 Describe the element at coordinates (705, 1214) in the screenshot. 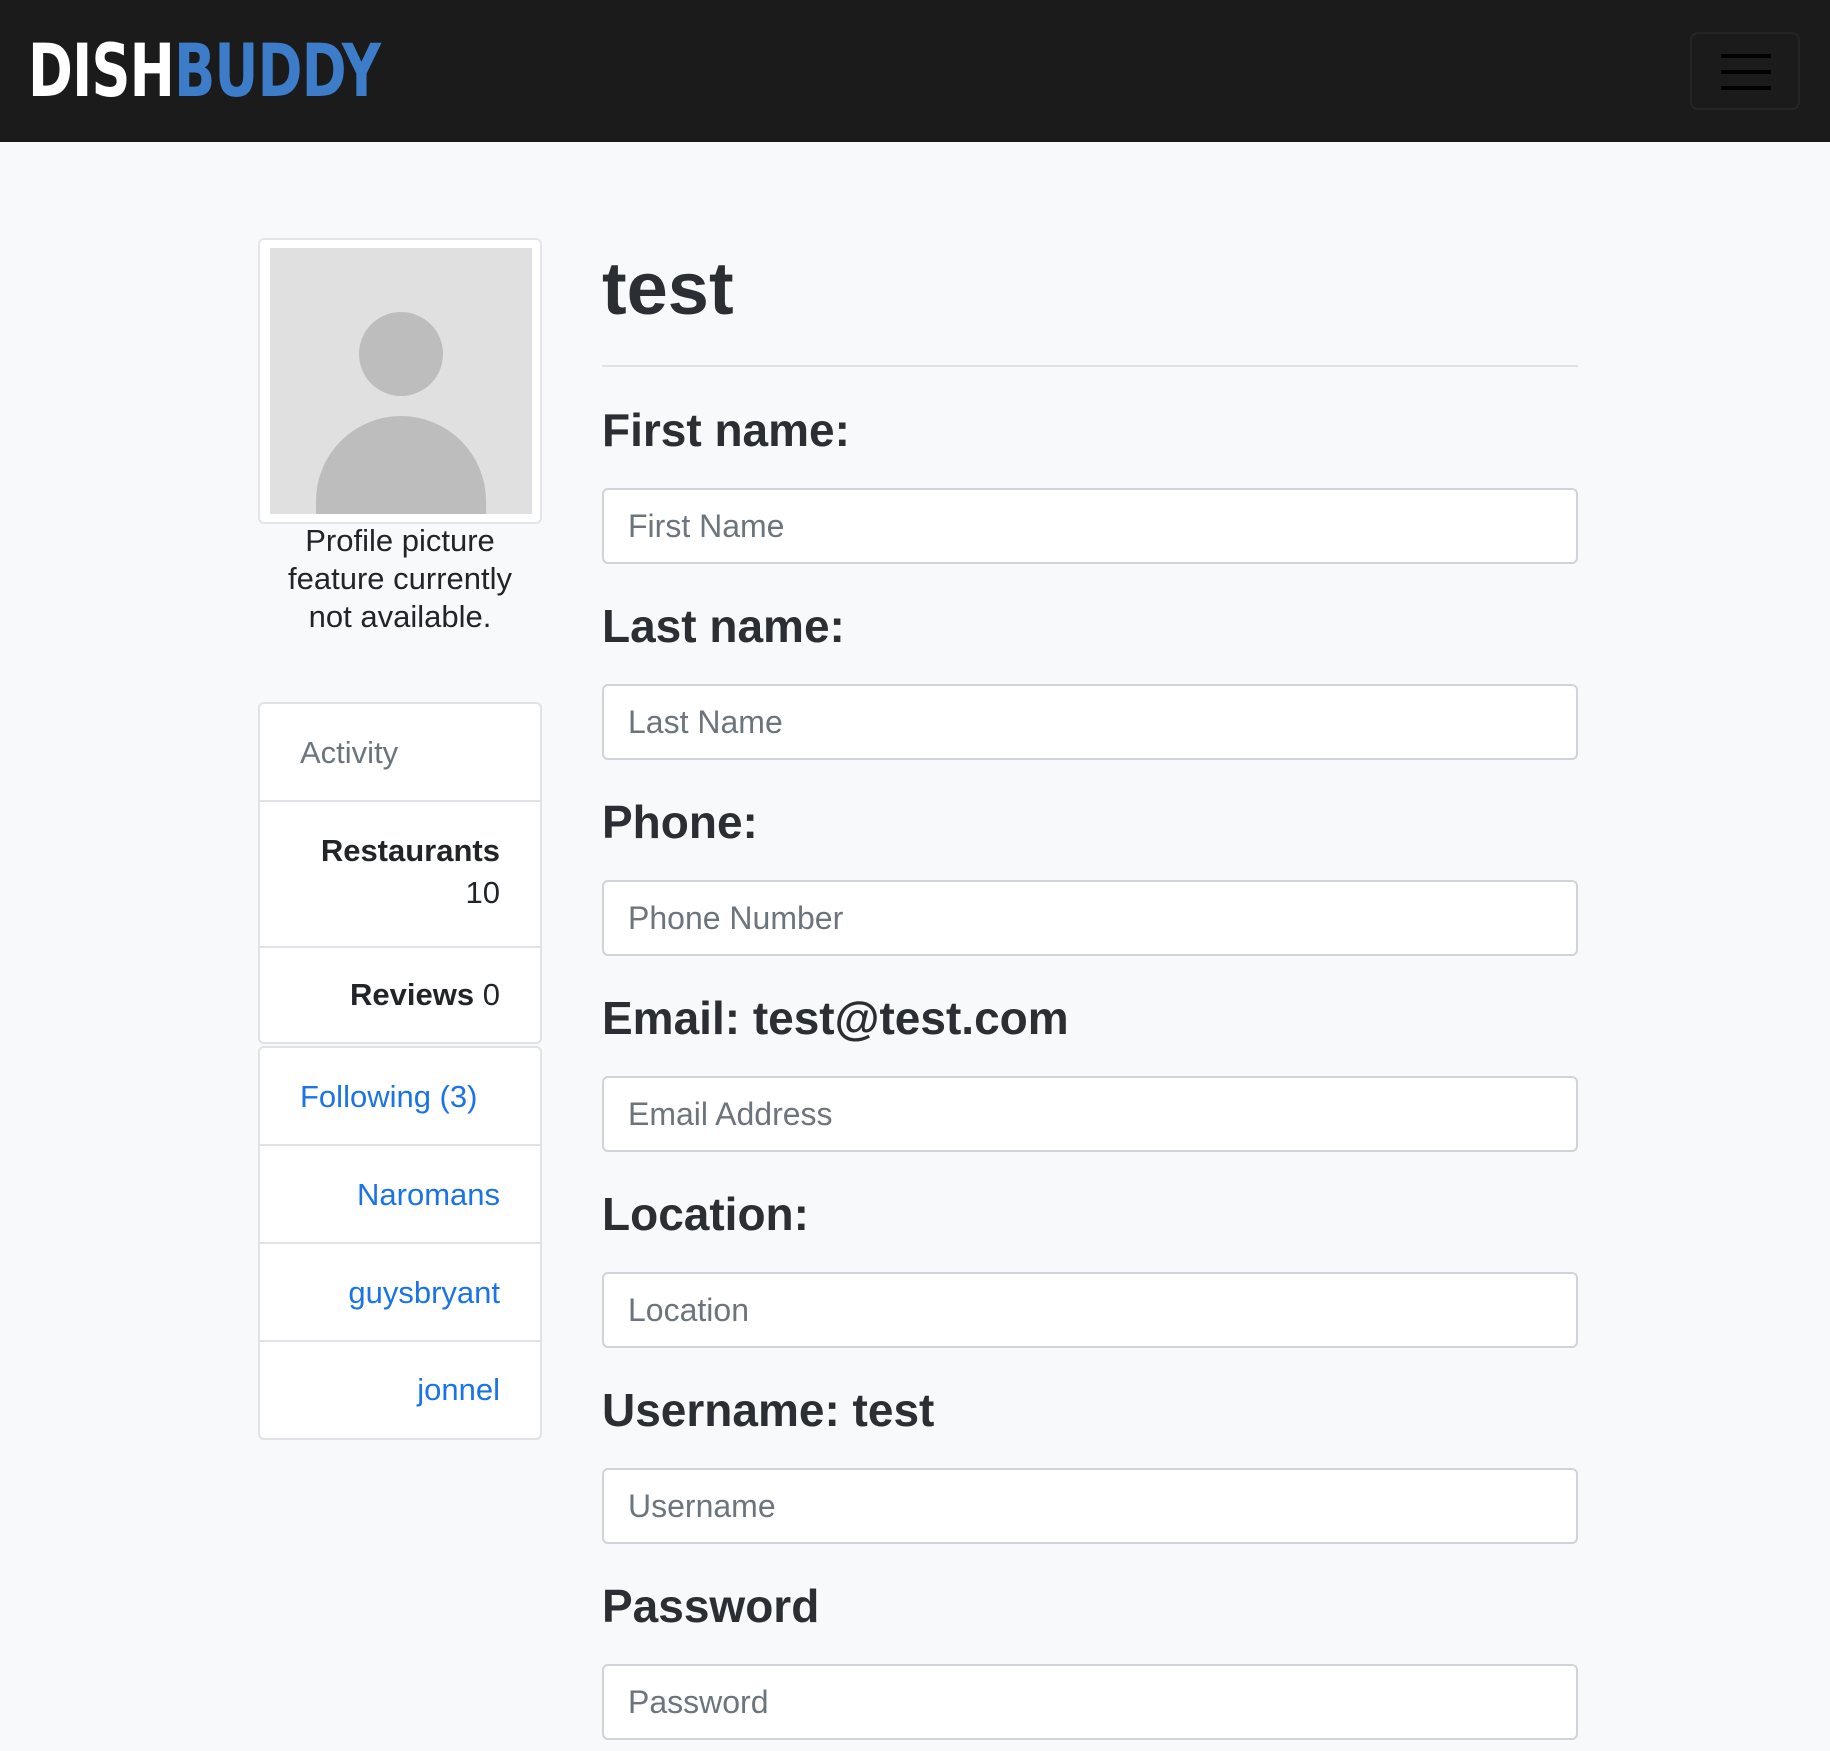

I see `location-label: Location:` at that location.